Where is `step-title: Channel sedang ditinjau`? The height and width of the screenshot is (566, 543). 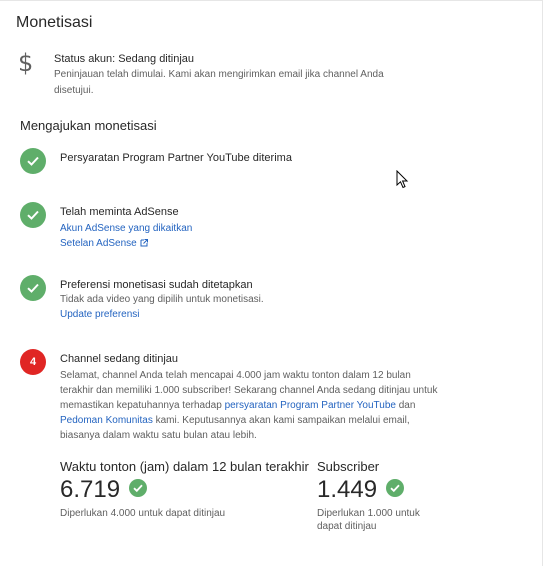 step-title: Channel sedang ditinjau is located at coordinates (119, 359).